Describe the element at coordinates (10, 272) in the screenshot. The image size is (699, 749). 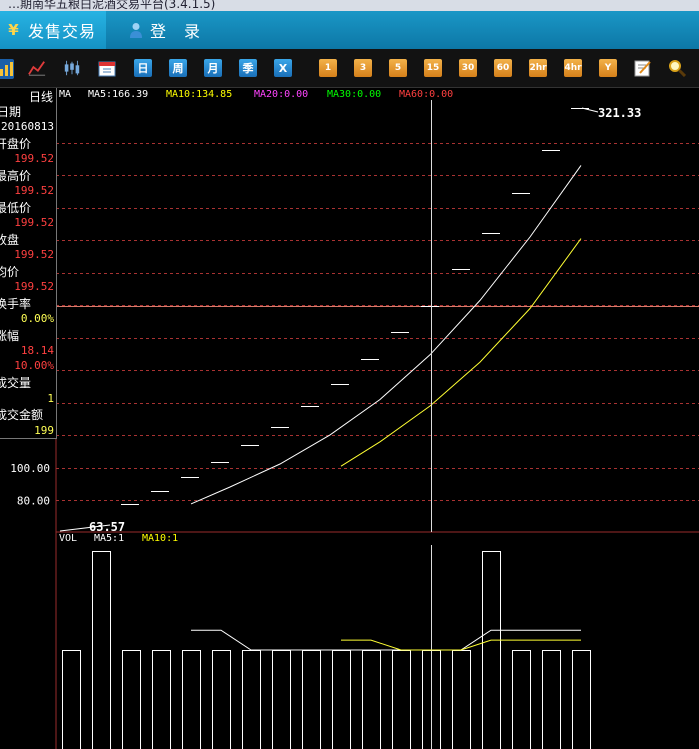
I see `avg-label: 均价` at that location.